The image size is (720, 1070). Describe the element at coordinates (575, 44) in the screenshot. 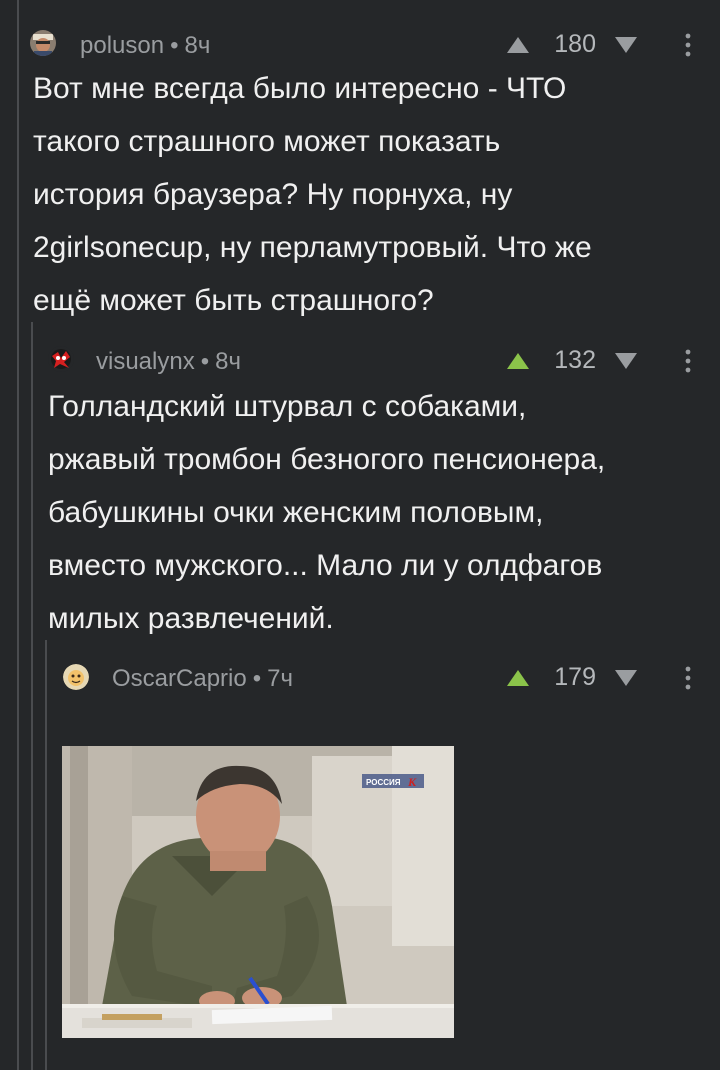

I see `rating-count: 180` at that location.